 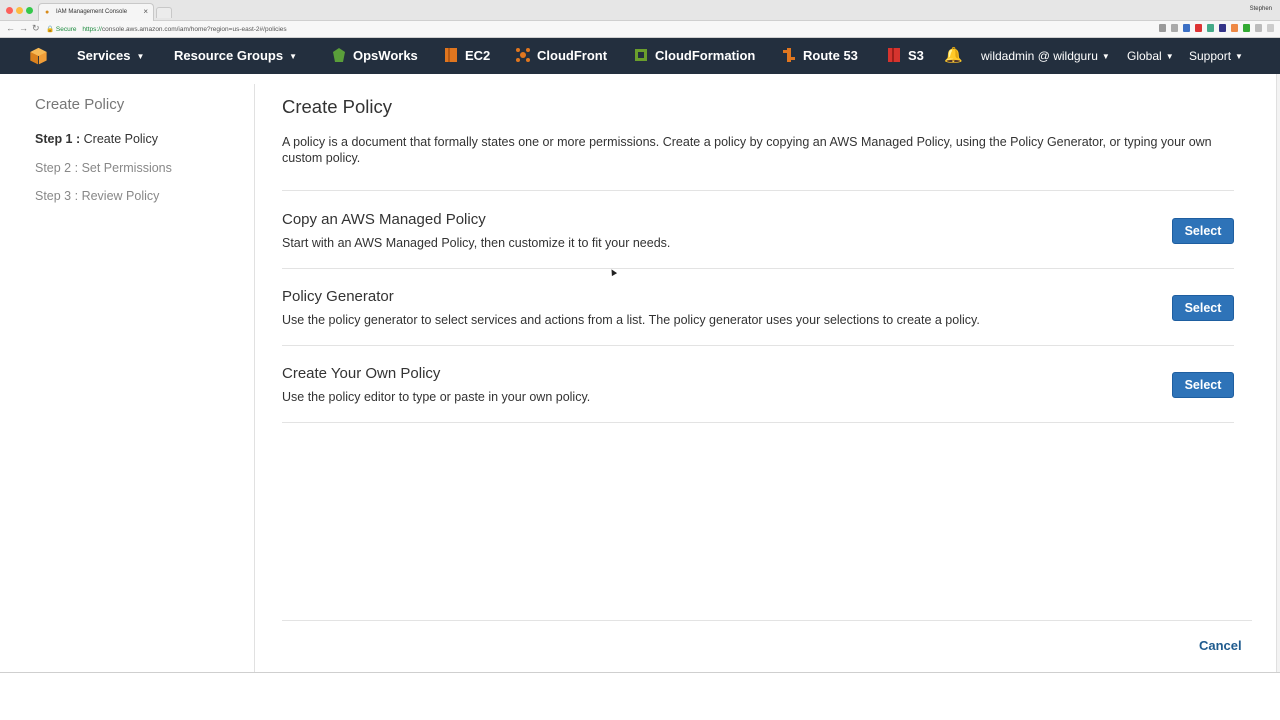 I want to click on mouse-cursor-icon, so click(x=613, y=272).